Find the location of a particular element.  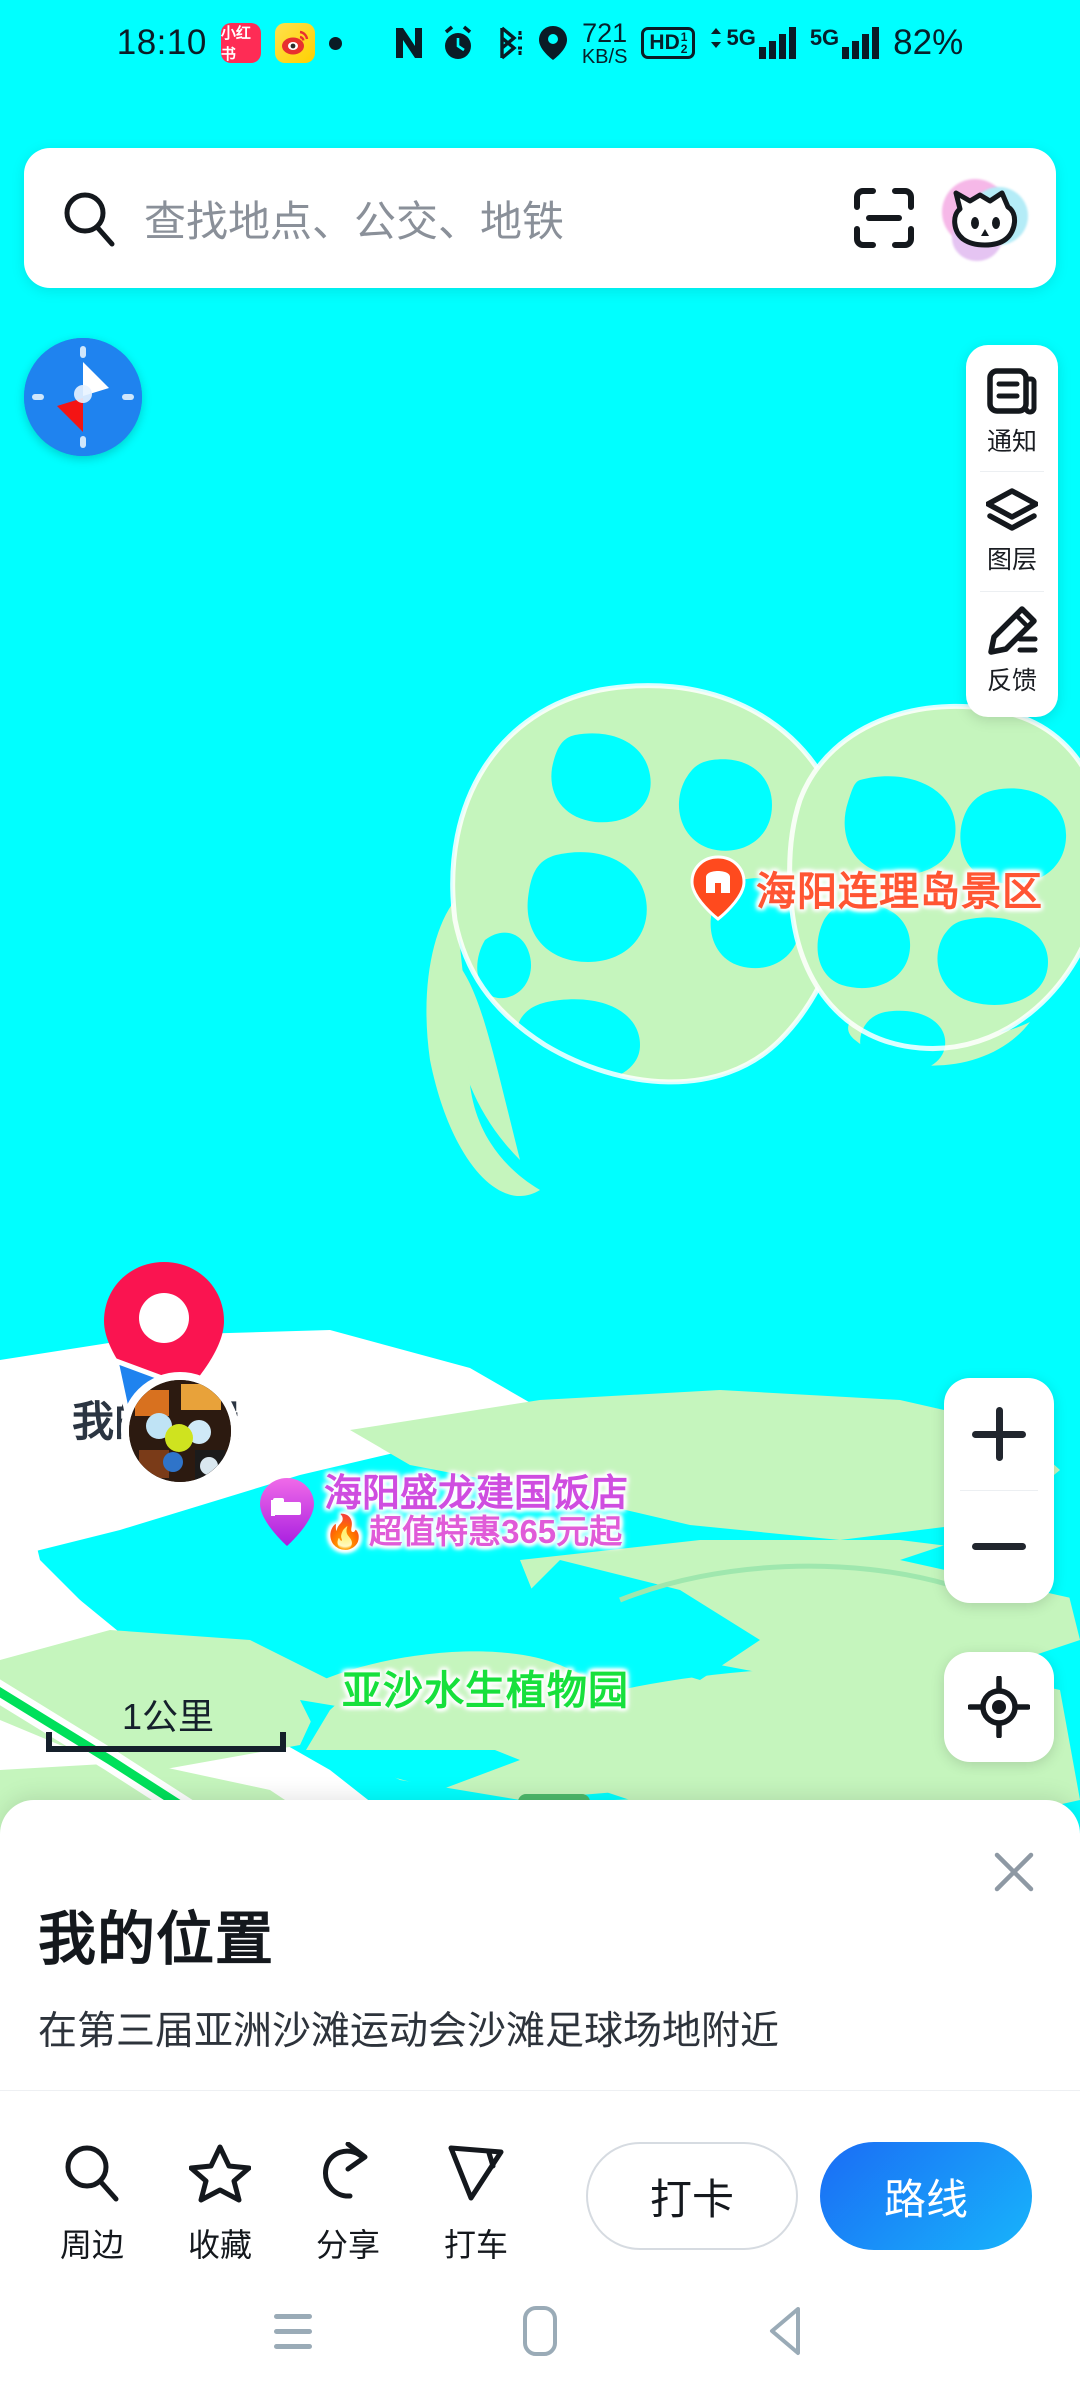

bluetooth-icon is located at coordinates (507, 43).